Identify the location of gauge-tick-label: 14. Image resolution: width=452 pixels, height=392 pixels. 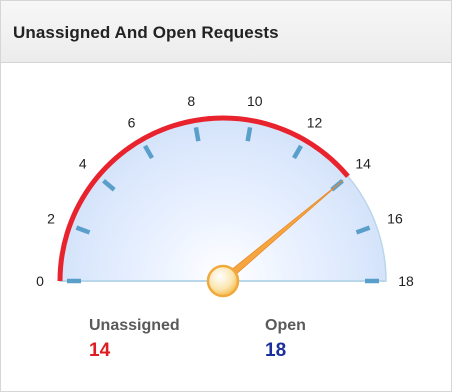
(363, 163).